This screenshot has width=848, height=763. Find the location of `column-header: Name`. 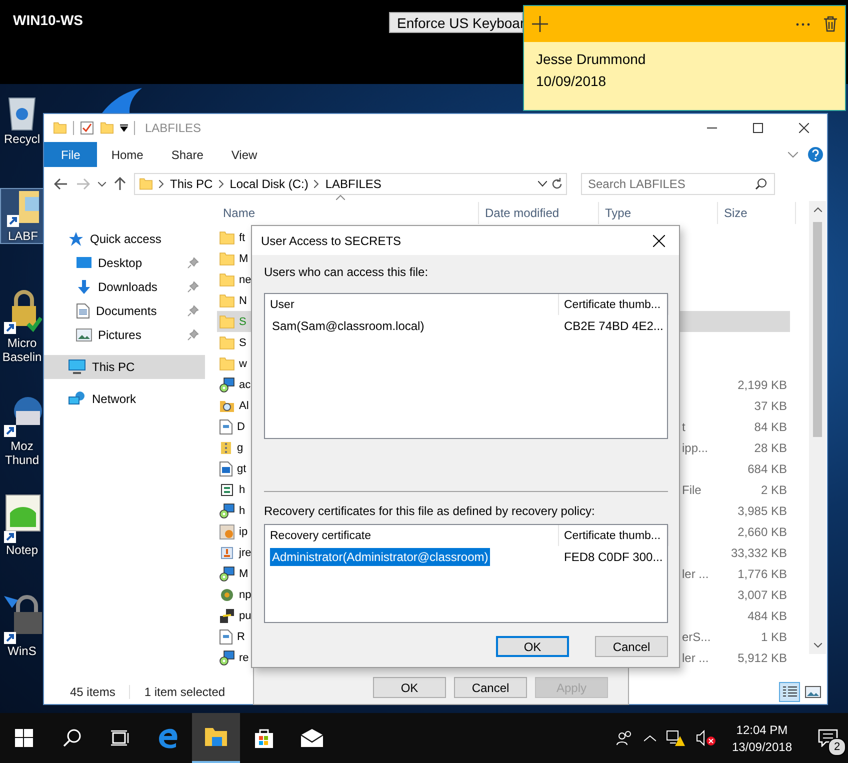

column-header: Name is located at coordinates (348, 213).